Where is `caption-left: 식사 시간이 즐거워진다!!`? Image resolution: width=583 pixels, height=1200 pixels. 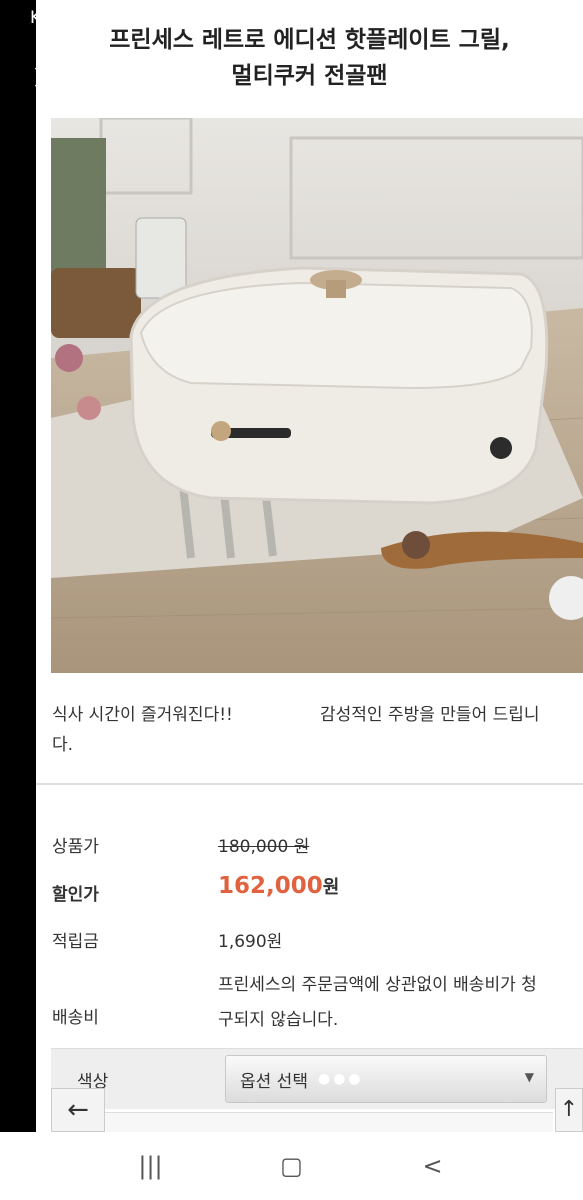
caption-left: 식사 시간이 즐거워진다!! is located at coordinates (142, 715).